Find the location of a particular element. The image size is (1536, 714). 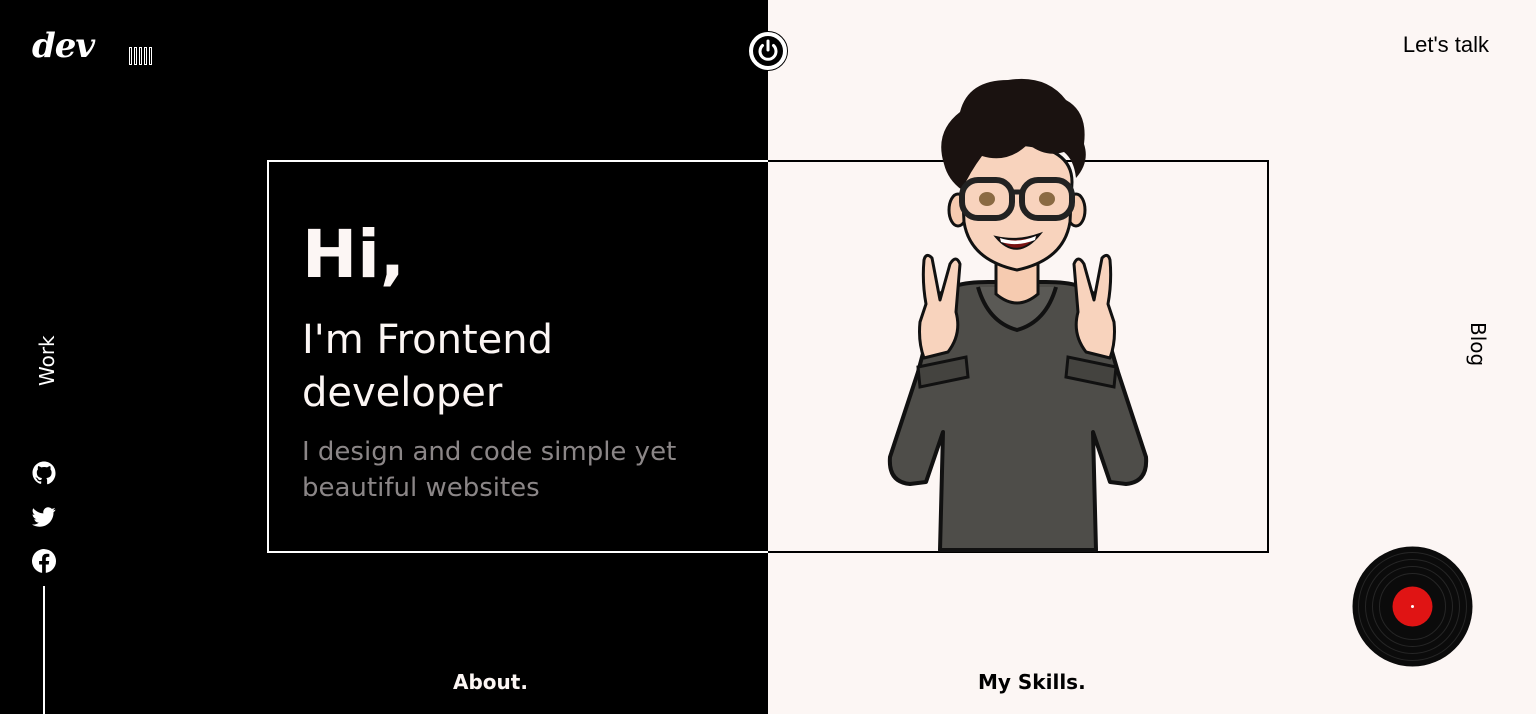

avatar-illustration is located at coordinates (1018, 315).